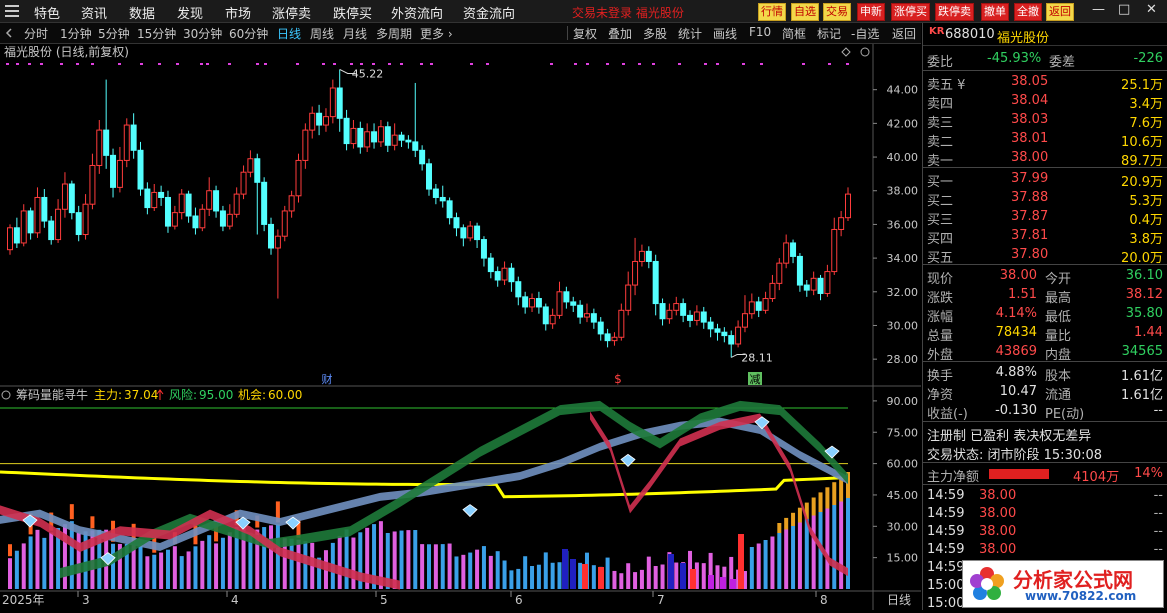  What do you see at coordinates (1045, 60) in the screenshot?
I see `order-ratio-row: 委比 -45.93% 委差 -226` at bounding box center [1045, 60].